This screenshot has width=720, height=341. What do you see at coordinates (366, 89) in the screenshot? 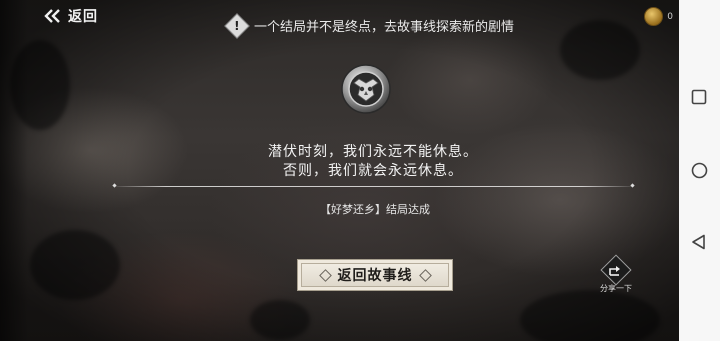
I see `owl-crest-icon` at bounding box center [366, 89].